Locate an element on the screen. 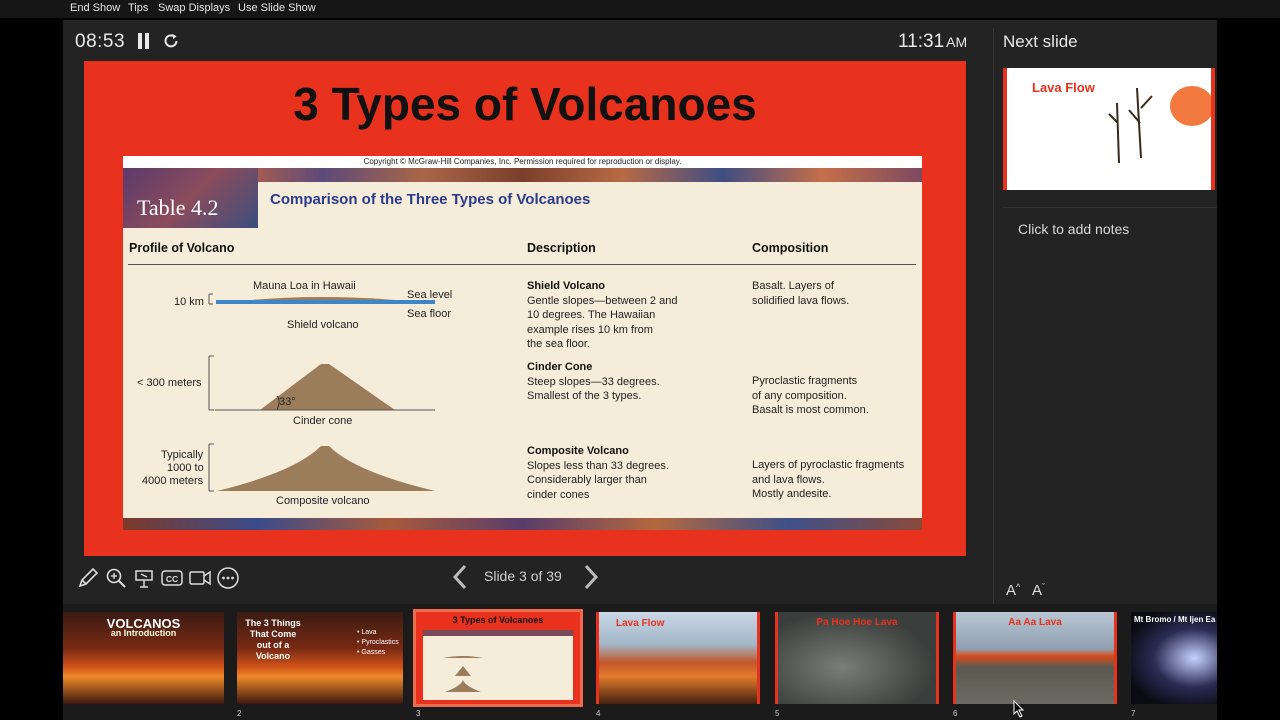  previous-slide-button is located at coordinates (460, 577).